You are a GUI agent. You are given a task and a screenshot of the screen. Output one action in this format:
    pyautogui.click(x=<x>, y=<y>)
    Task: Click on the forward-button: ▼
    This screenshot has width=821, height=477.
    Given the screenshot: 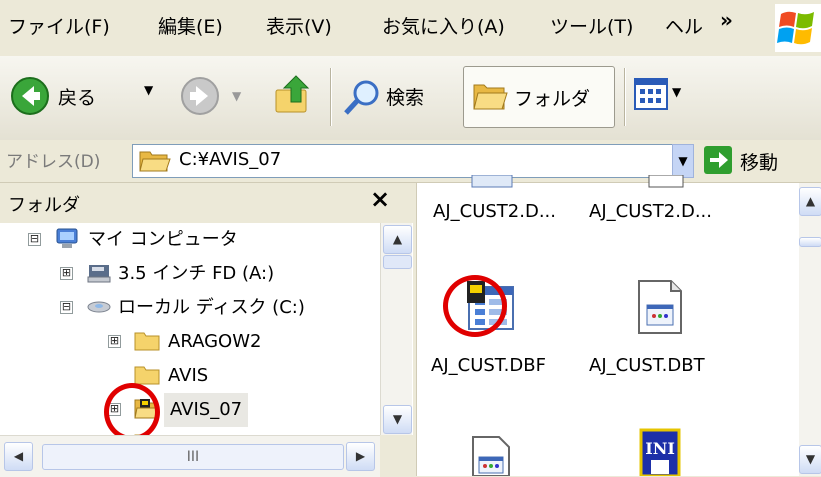 What is the action you would take?
    pyautogui.click(x=215, y=98)
    